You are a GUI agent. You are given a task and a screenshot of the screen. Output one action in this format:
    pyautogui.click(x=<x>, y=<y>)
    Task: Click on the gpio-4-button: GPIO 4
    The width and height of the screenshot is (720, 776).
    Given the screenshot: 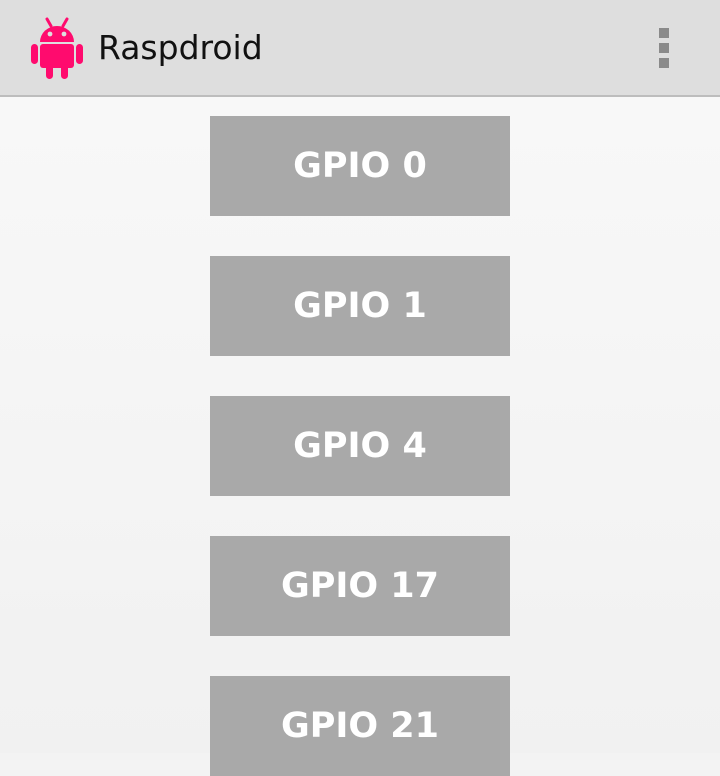 What is the action you would take?
    pyautogui.click(x=360, y=446)
    